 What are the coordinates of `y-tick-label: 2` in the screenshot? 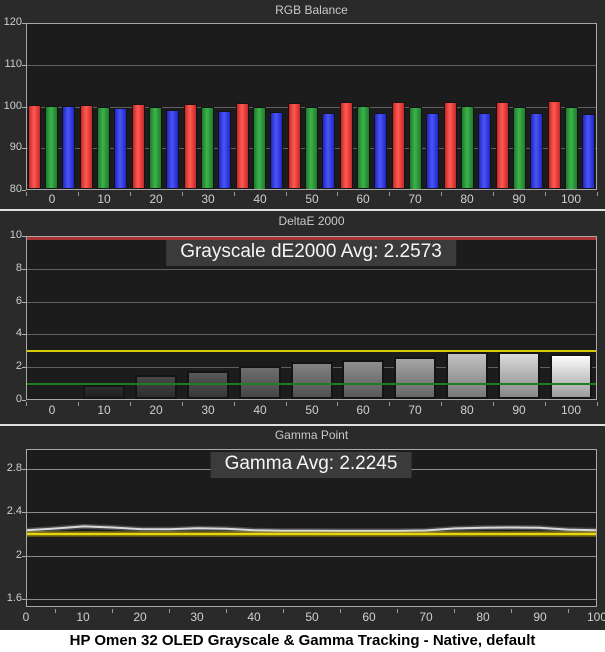 It's located at (18, 366).